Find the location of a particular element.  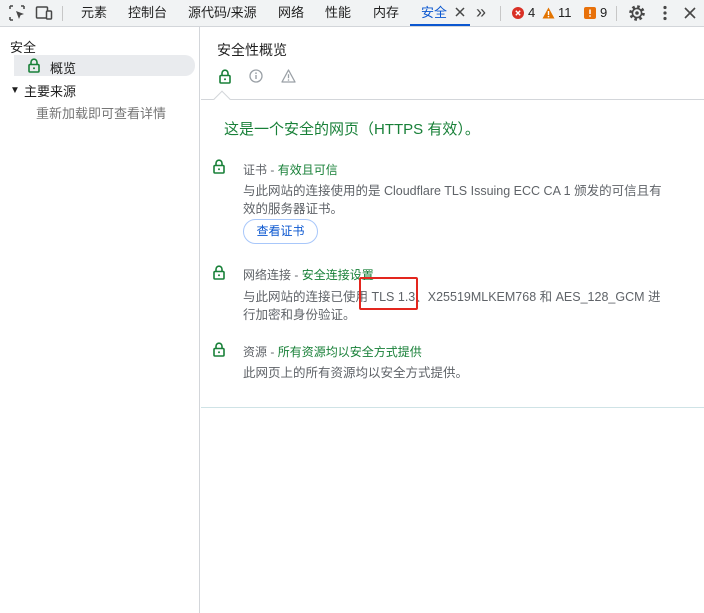

issues-count: 9 is located at coordinates (604, 12).